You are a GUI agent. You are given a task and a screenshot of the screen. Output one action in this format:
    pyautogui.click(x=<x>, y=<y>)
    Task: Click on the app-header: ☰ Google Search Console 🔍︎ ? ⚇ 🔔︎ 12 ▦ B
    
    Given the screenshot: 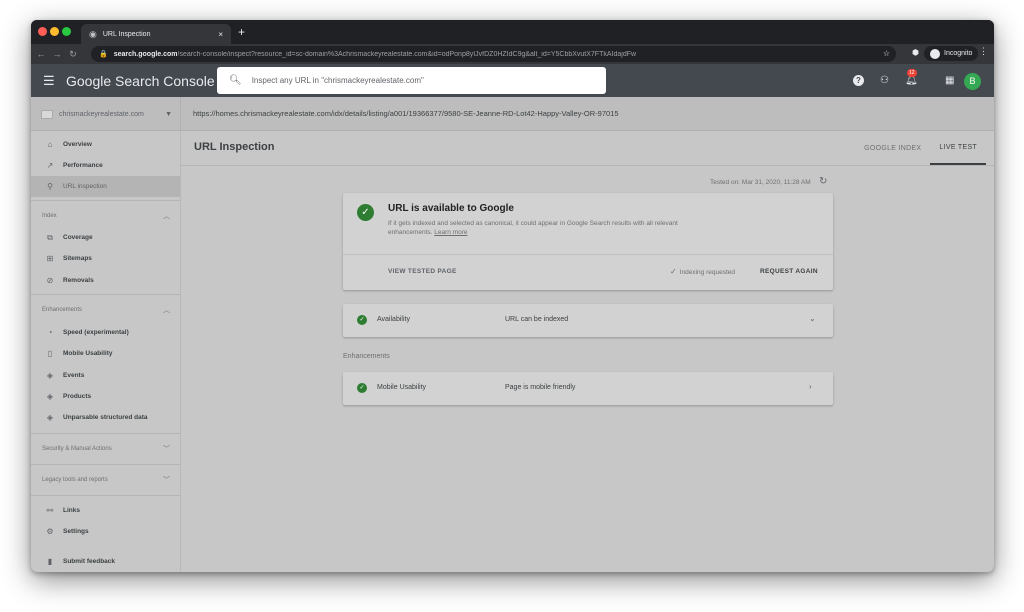 What is the action you would take?
    pyautogui.click(x=512, y=80)
    